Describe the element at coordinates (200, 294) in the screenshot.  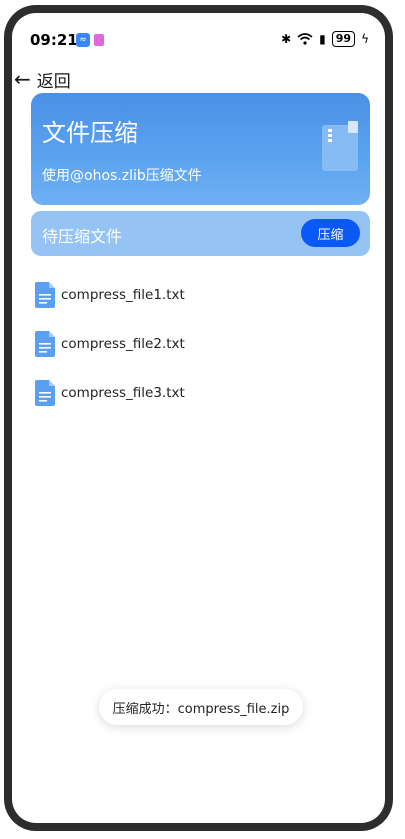
I see `list-item: compress_file1.txt` at that location.